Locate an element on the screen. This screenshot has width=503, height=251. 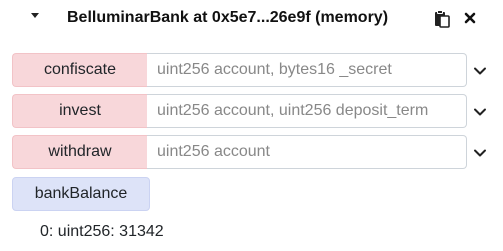
clipboard-copy-icon is located at coordinates (442, 19).